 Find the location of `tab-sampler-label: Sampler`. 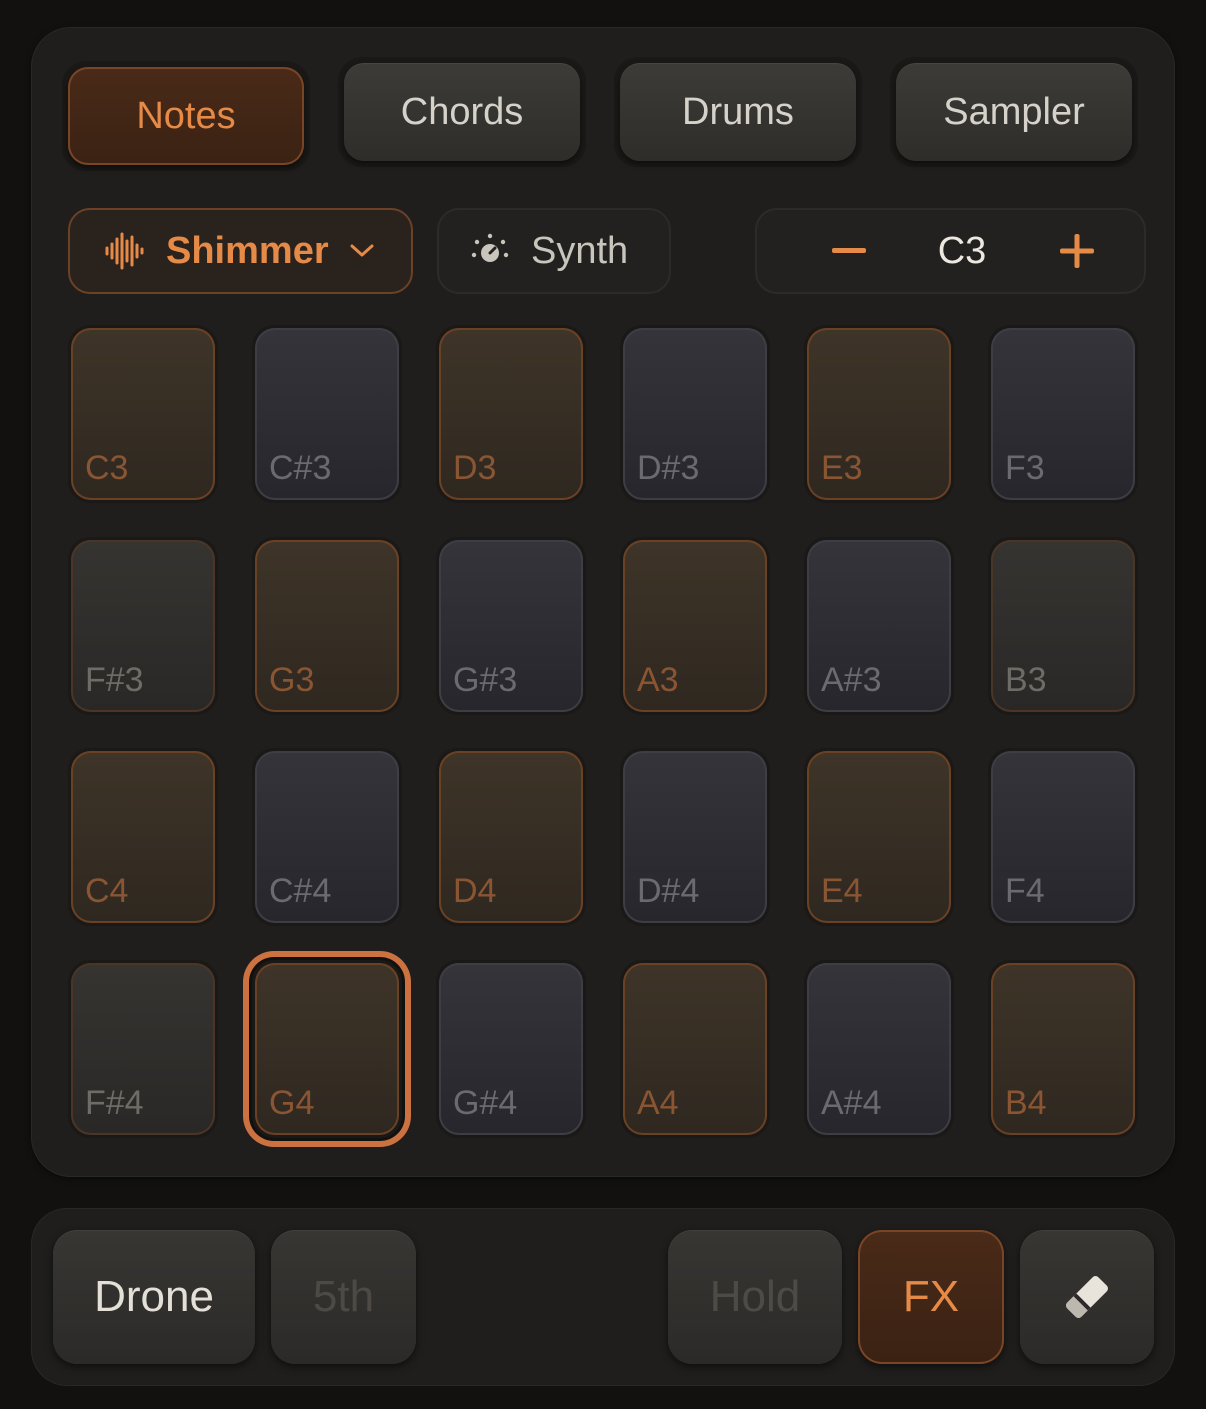

tab-sampler-label: Sampler is located at coordinates (1014, 112).